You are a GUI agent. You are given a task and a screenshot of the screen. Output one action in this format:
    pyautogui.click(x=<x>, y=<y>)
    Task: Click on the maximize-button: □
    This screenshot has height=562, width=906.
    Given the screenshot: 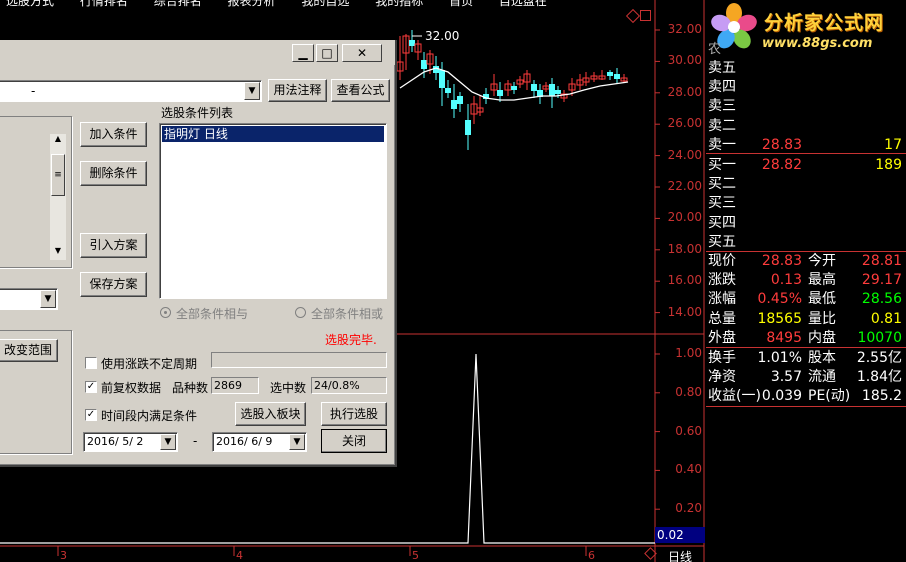 What is the action you would take?
    pyautogui.click(x=327, y=53)
    